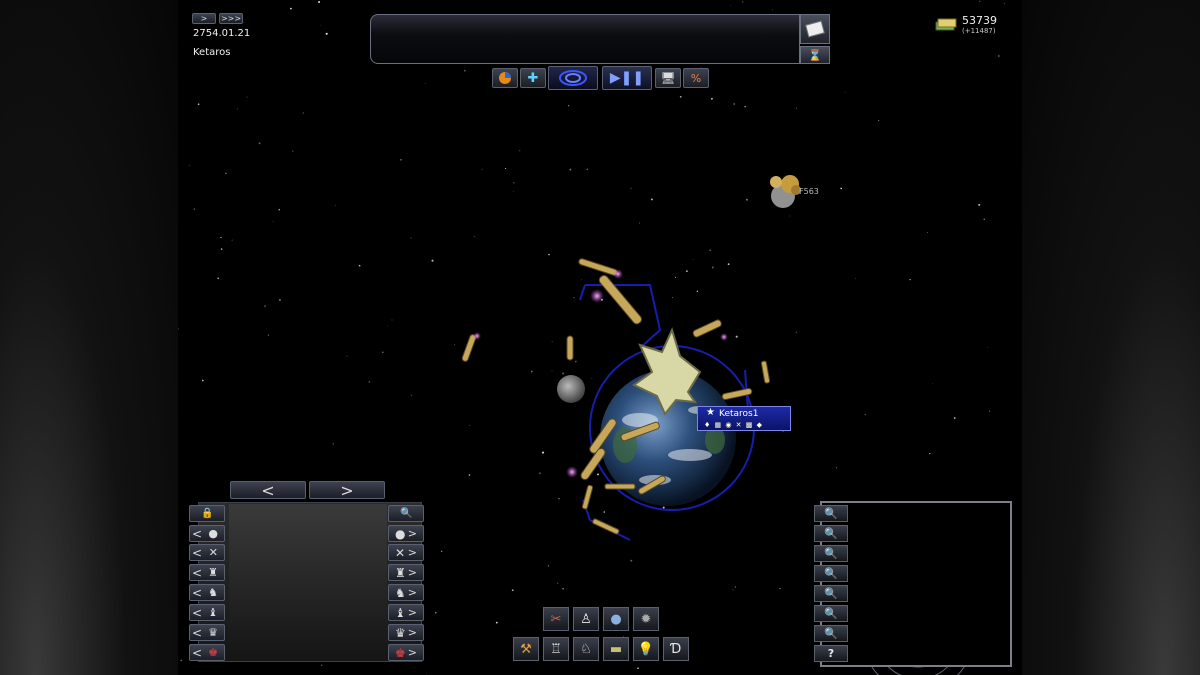 The width and height of the screenshot is (1200, 675). I want to click on zoom-fleet-icon: 🔍, so click(831, 633).